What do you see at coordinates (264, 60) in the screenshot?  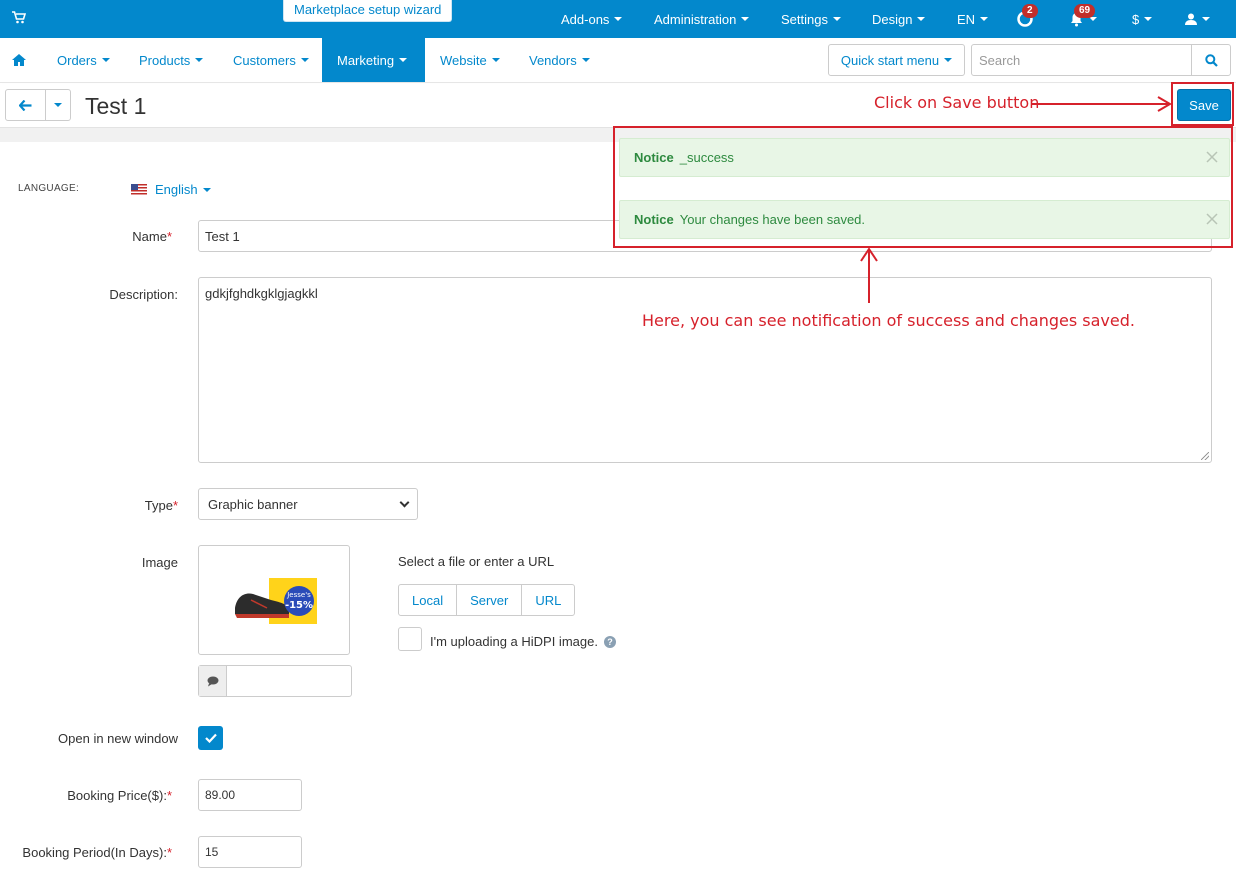 I see `nav-customers-label: Customers` at bounding box center [264, 60].